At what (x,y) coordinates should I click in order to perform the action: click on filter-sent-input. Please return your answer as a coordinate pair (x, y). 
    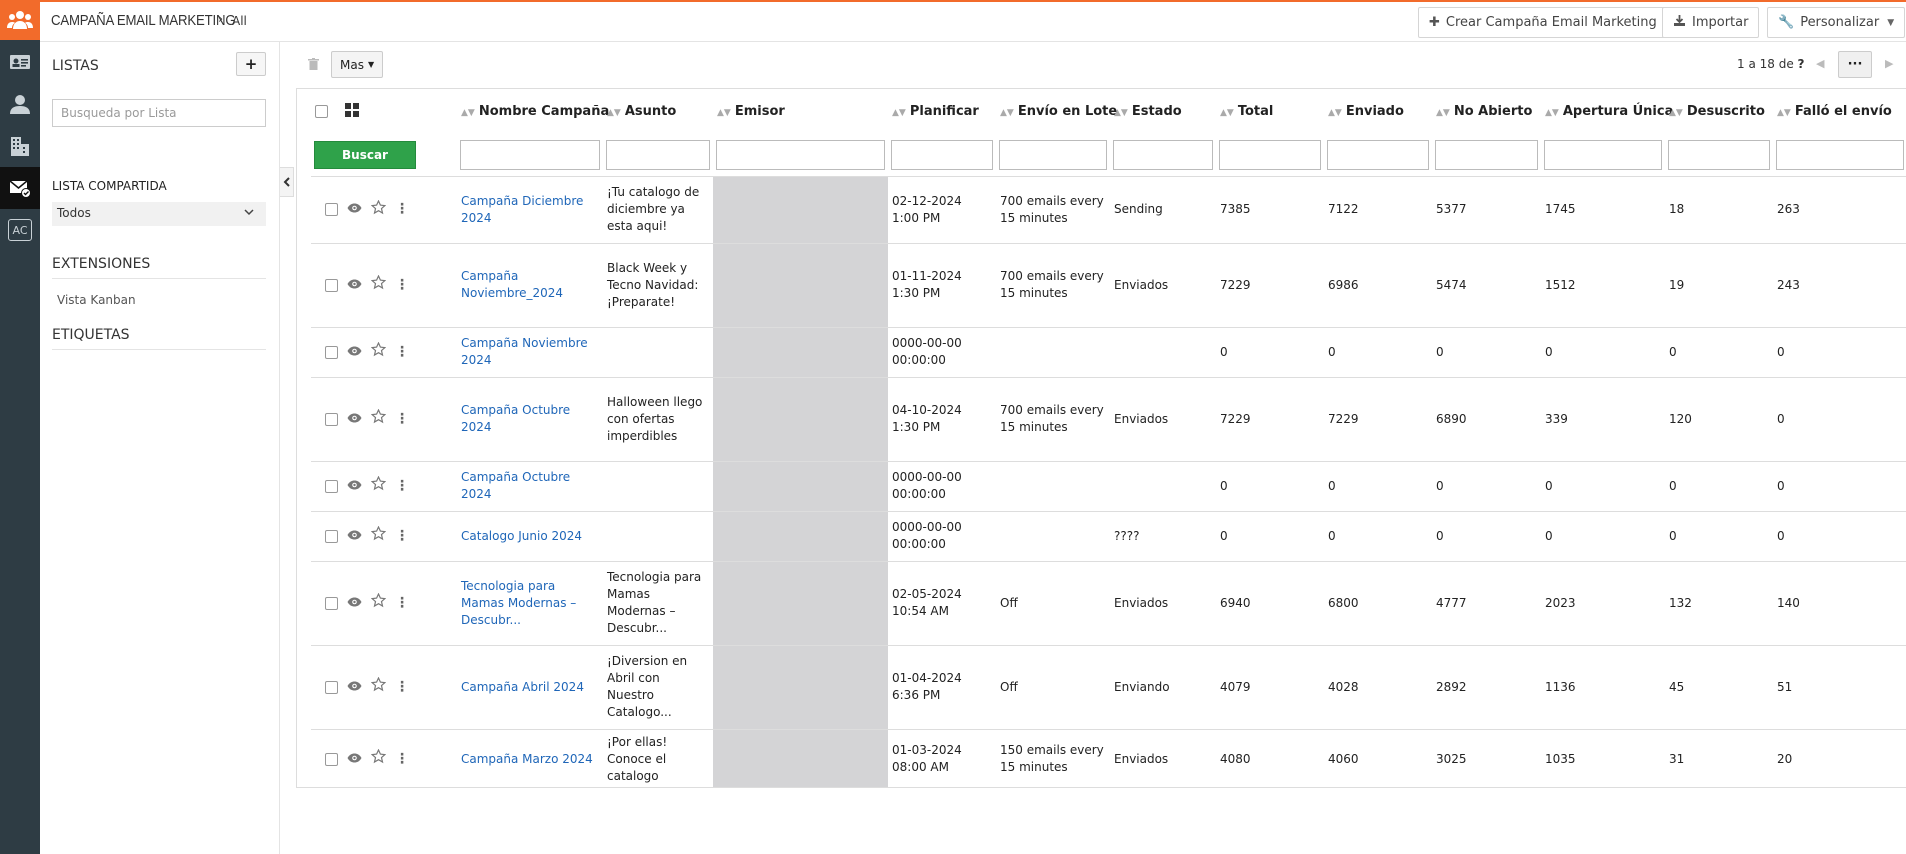
    Looking at the image, I should click on (1378, 154).